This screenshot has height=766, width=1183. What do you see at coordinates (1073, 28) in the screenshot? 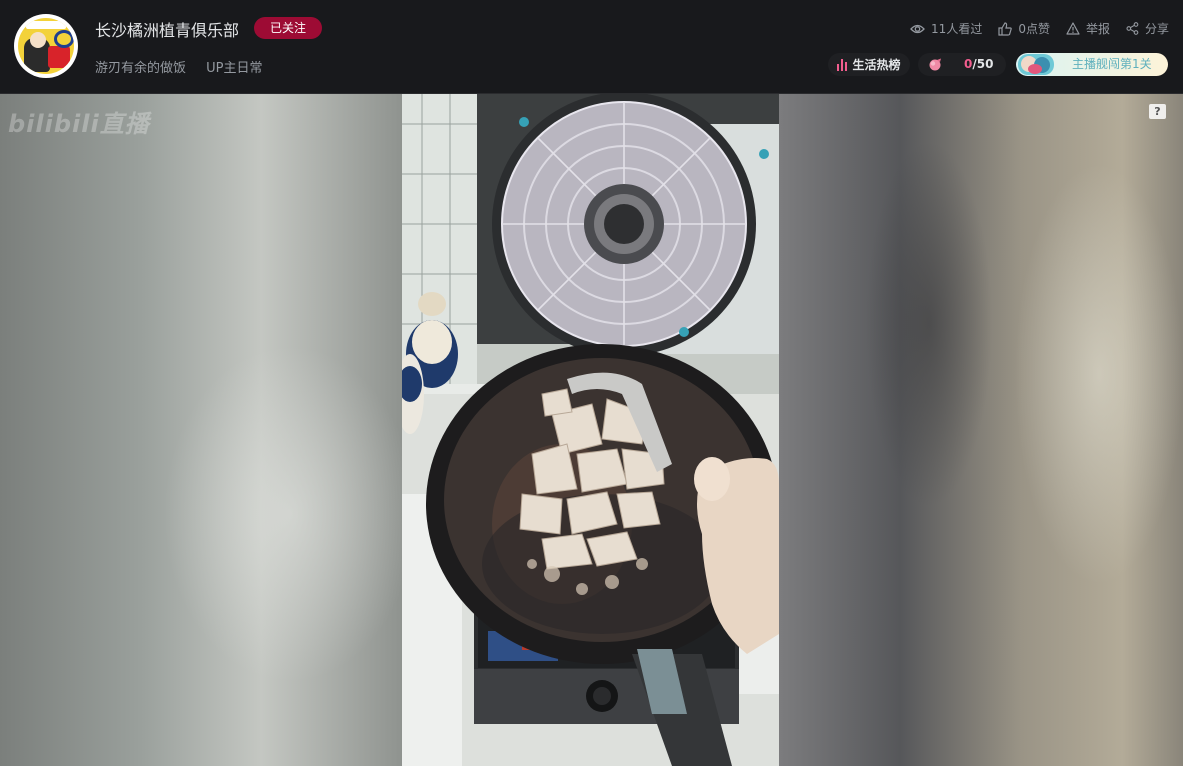
I see `warning-icon` at bounding box center [1073, 28].